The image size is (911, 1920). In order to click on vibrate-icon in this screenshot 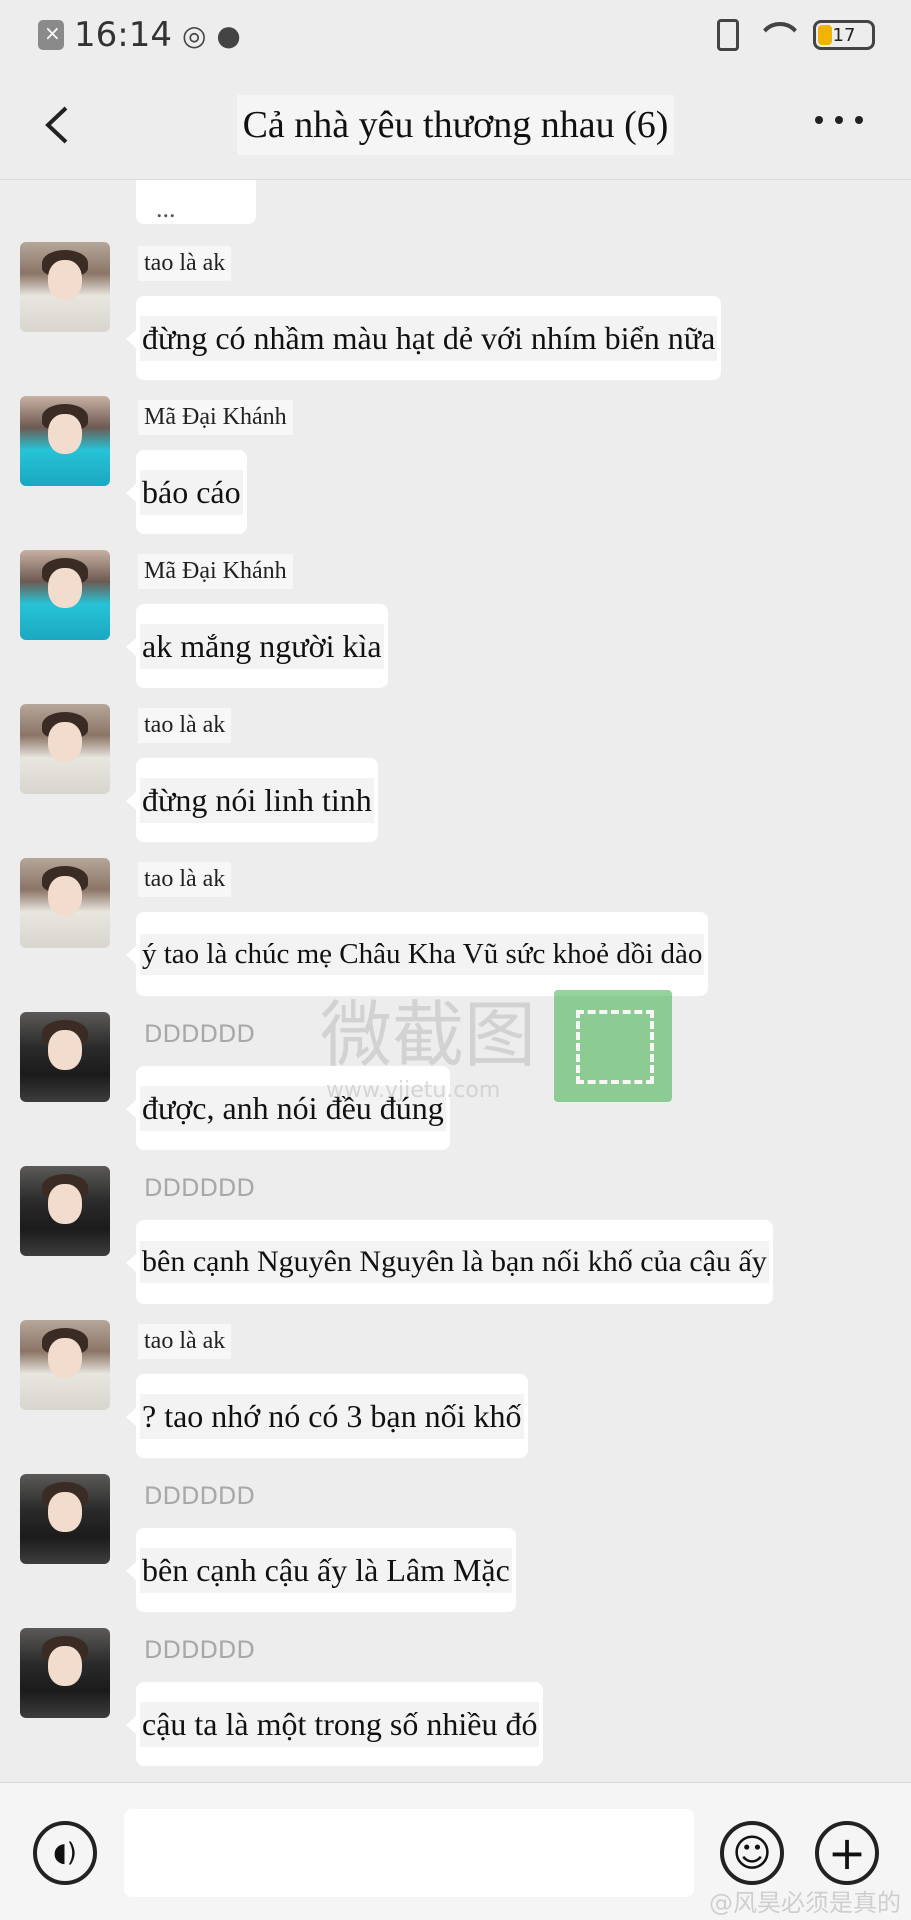, I will do `click(728, 35)`.